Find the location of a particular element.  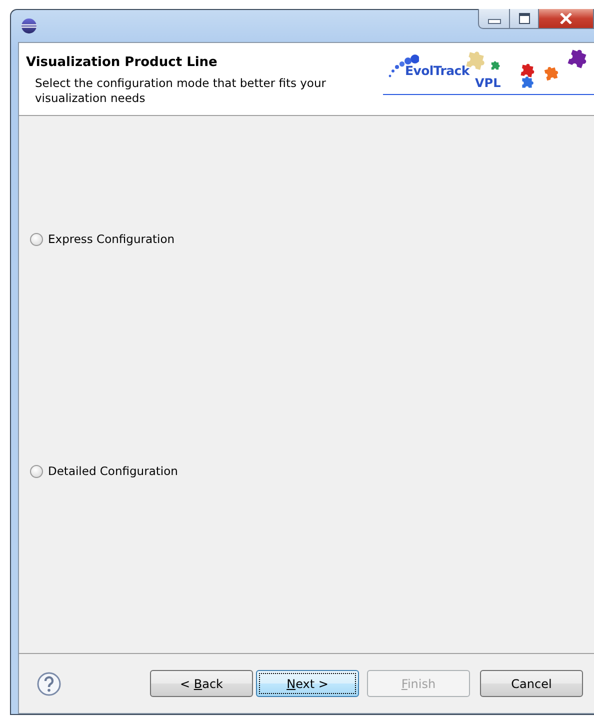

next-button: Next > is located at coordinates (307, 683).